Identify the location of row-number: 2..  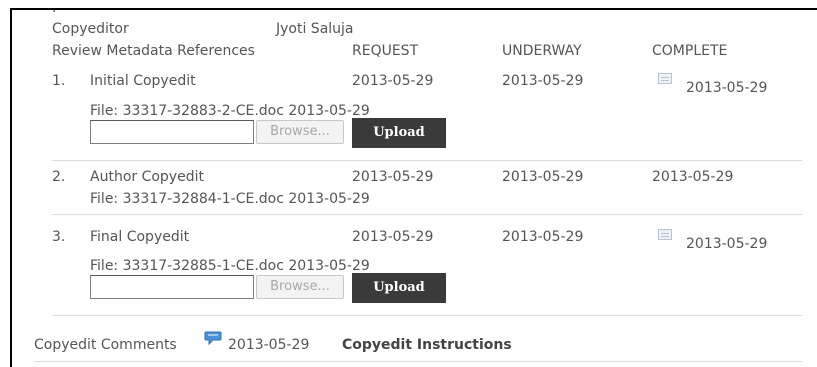
(59, 177).